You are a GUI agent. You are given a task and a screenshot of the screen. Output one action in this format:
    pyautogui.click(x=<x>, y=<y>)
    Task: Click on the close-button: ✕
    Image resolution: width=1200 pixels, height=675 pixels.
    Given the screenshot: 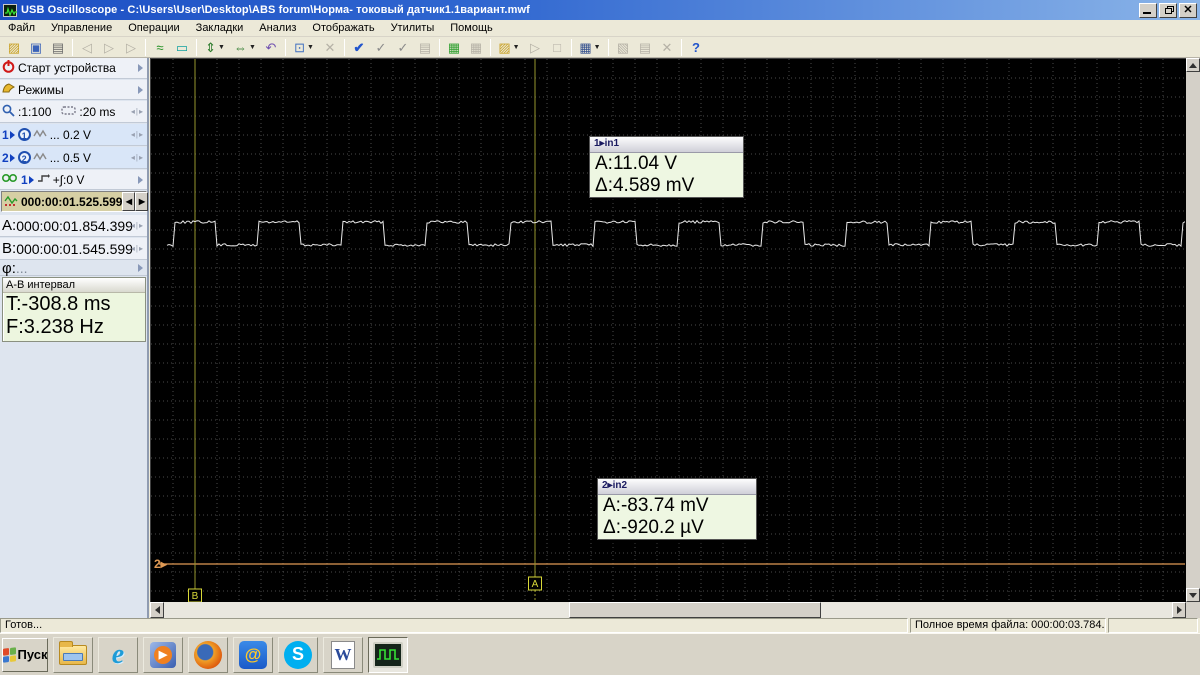 What is the action you would take?
    pyautogui.click(x=1188, y=10)
    